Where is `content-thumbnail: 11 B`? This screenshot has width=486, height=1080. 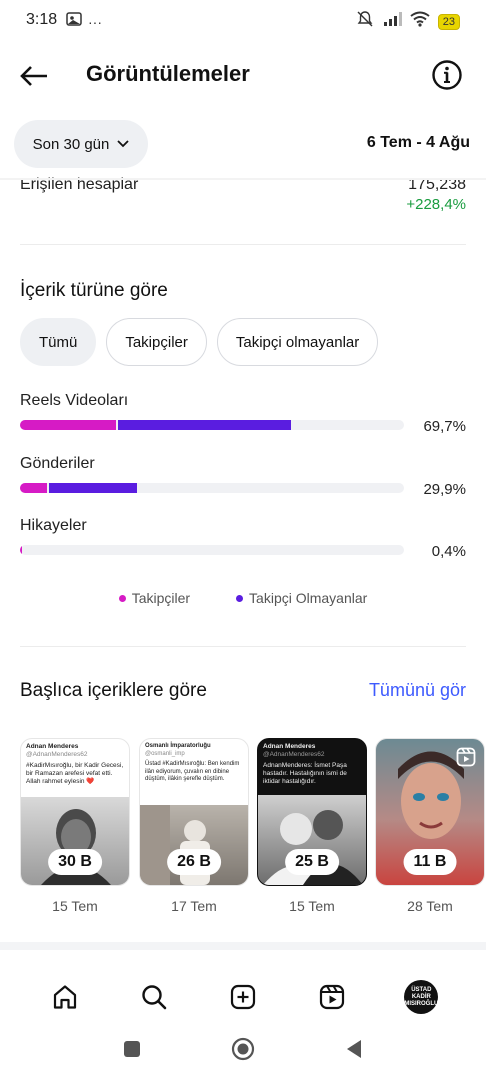
content-thumbnail: 11 B is located at coordinates (430, 812).